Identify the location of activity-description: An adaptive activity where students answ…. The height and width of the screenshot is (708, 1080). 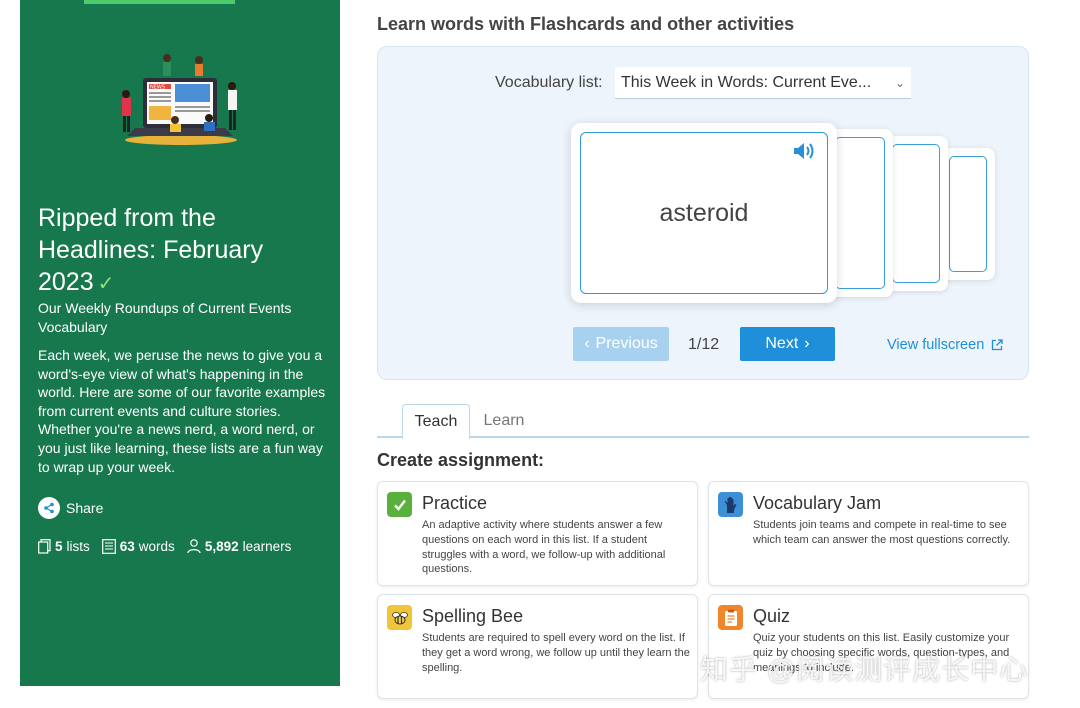
(544, 547).